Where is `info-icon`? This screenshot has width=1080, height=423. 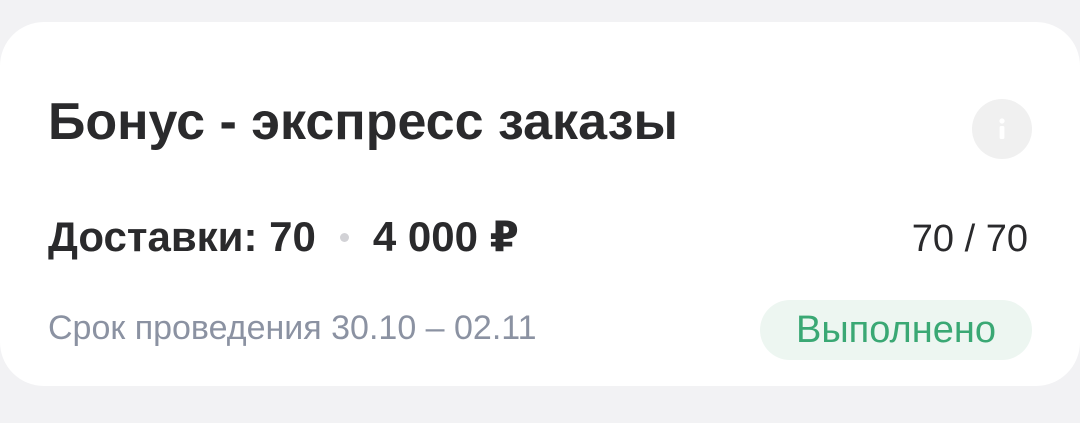
info-icon is located at coordinates (1002, 128).